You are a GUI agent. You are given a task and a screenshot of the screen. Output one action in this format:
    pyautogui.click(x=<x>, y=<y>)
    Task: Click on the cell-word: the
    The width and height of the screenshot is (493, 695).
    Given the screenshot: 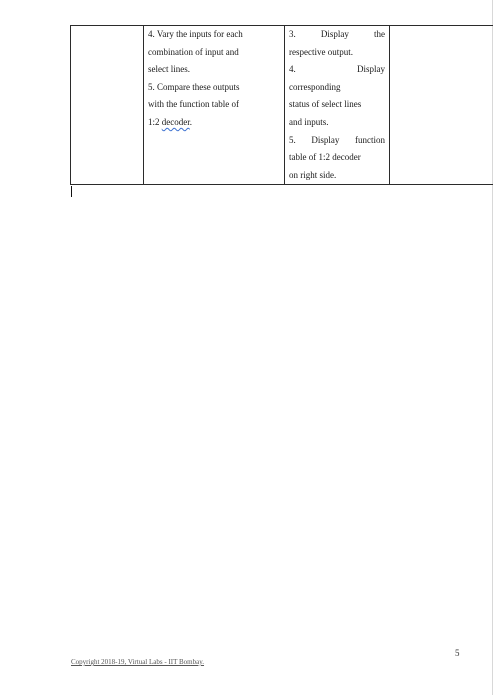 What is the action you would take?
    pyautogui.click(x=379, y=34)
    